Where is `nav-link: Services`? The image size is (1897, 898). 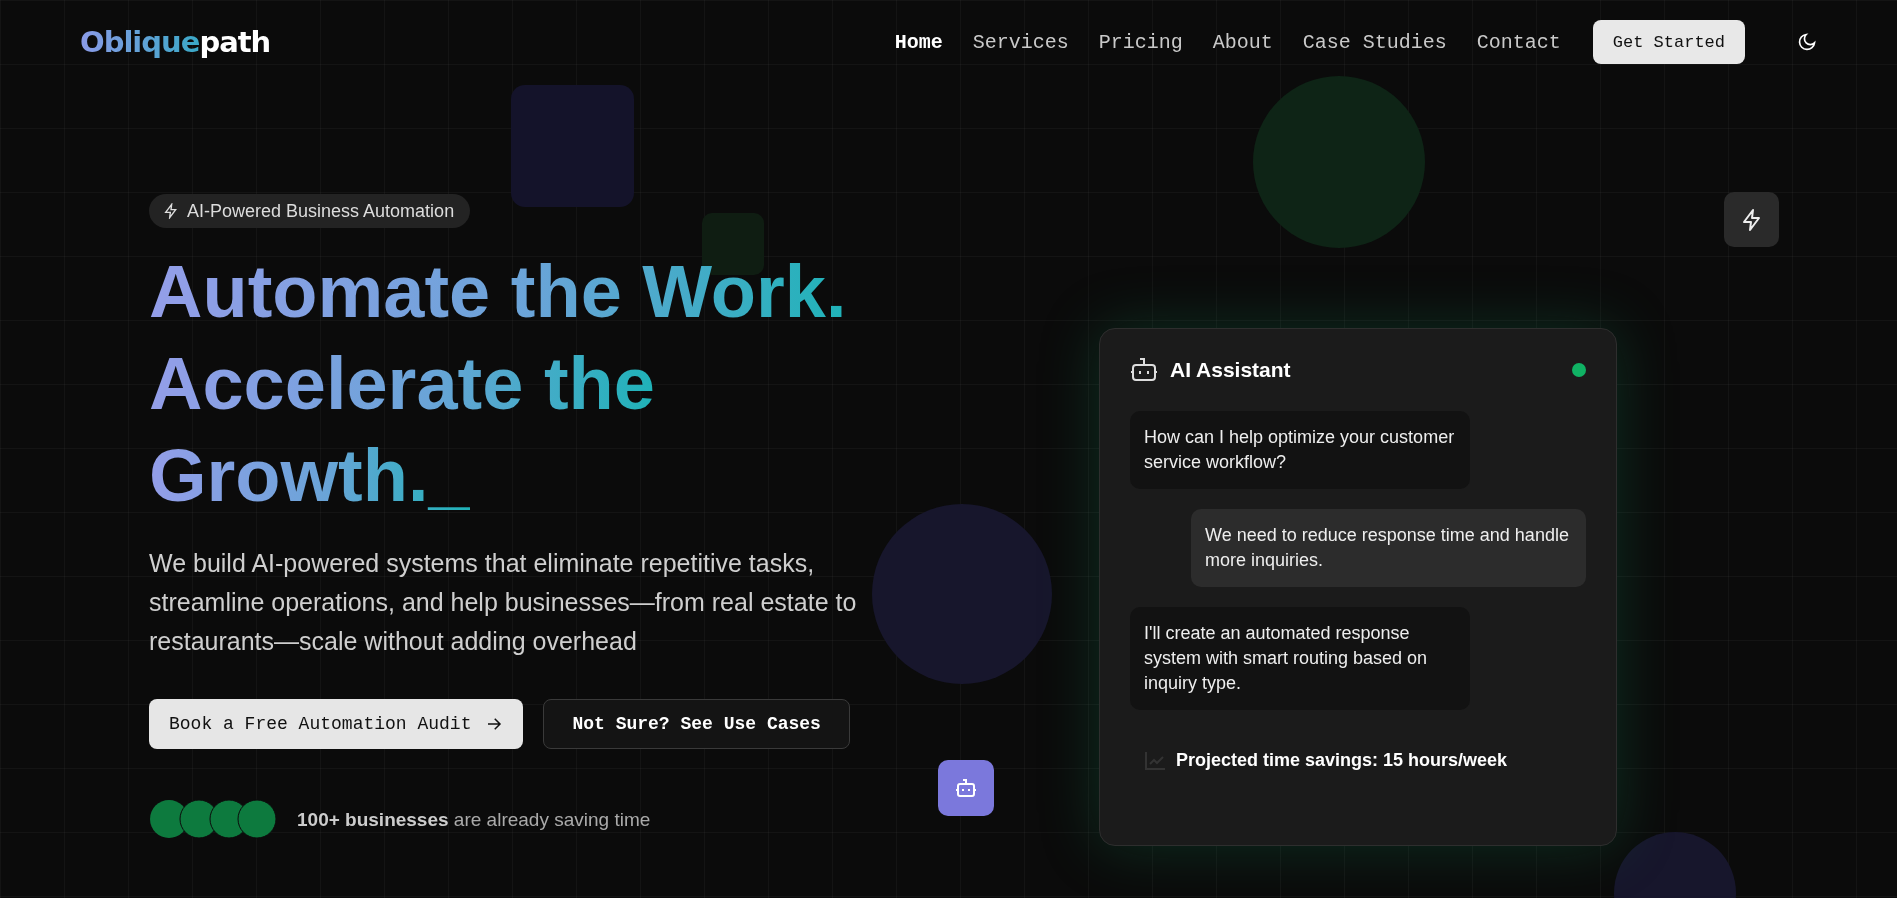
nav-link: Services is located at coordinates (1020, 42).